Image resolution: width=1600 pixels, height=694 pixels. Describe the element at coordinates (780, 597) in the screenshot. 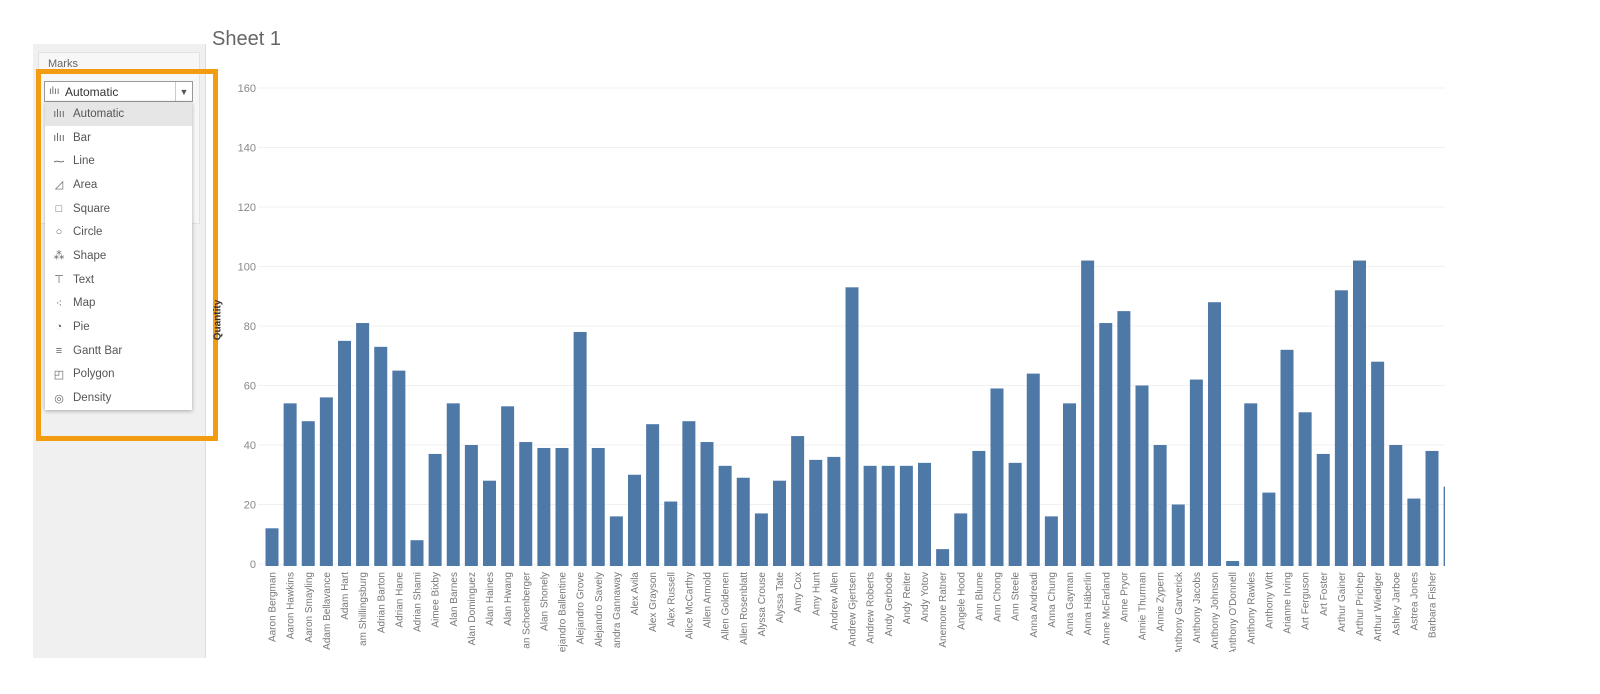

I see `x-tick-label: Alyssa Tate` at that location.